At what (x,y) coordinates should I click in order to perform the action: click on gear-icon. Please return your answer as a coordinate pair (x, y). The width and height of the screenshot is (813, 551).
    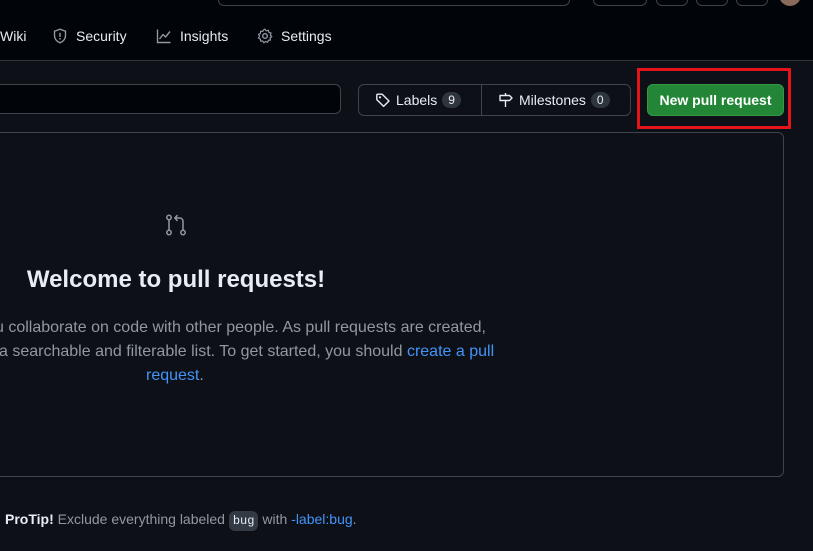
    Looking at the image, I should click on (265, 36).